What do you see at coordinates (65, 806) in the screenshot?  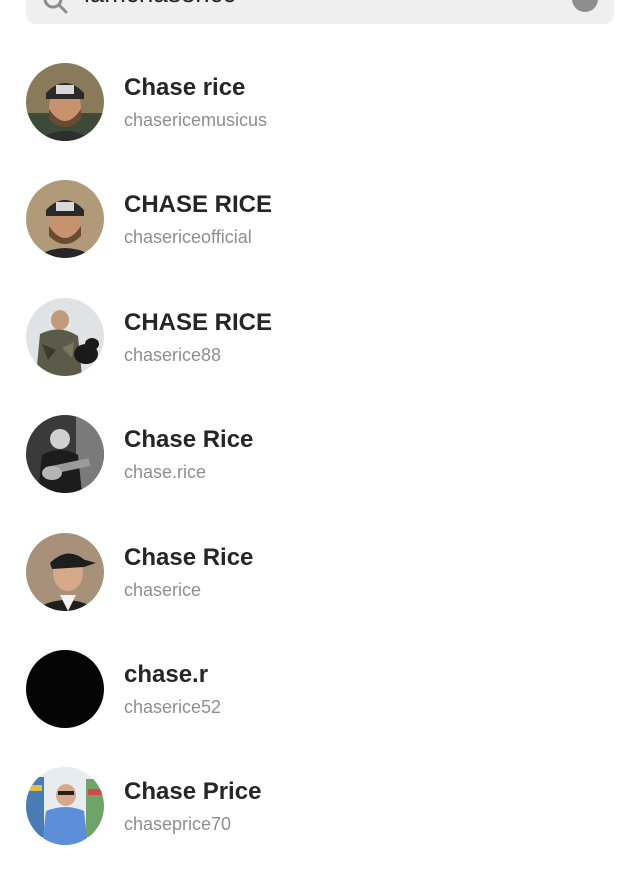 I see `man-in-store-avatar` at bounding box center [65, 806].